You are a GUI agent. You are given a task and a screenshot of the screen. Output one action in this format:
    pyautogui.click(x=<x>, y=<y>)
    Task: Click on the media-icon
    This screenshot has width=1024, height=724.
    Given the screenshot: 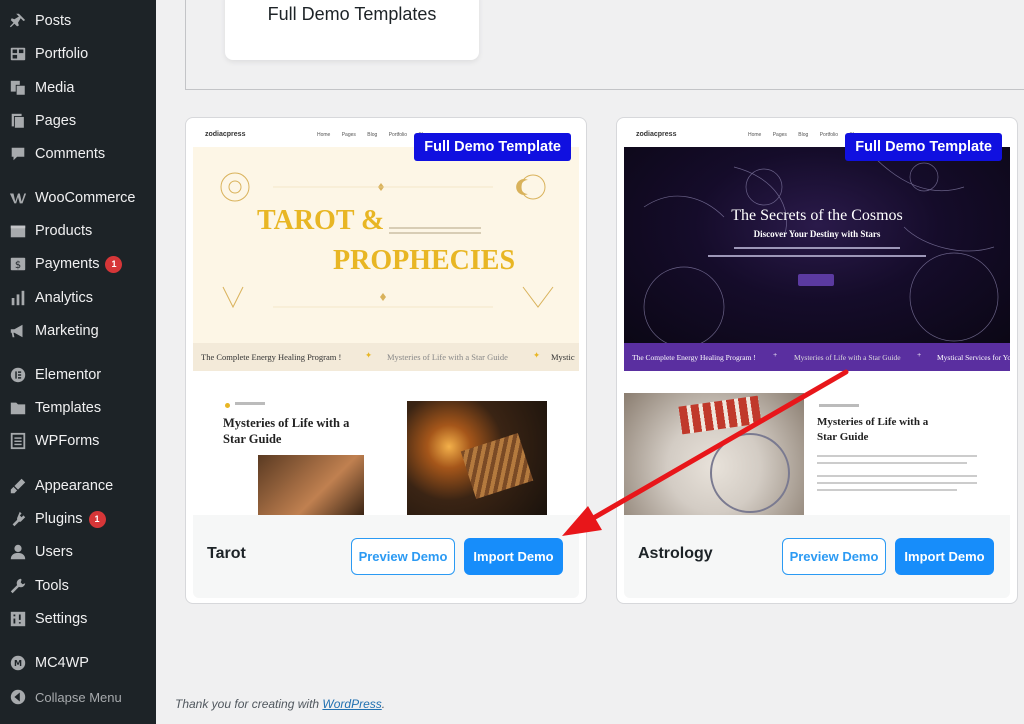 What is the action you would take?
    pyautogui.click(x=18, y=88)
    